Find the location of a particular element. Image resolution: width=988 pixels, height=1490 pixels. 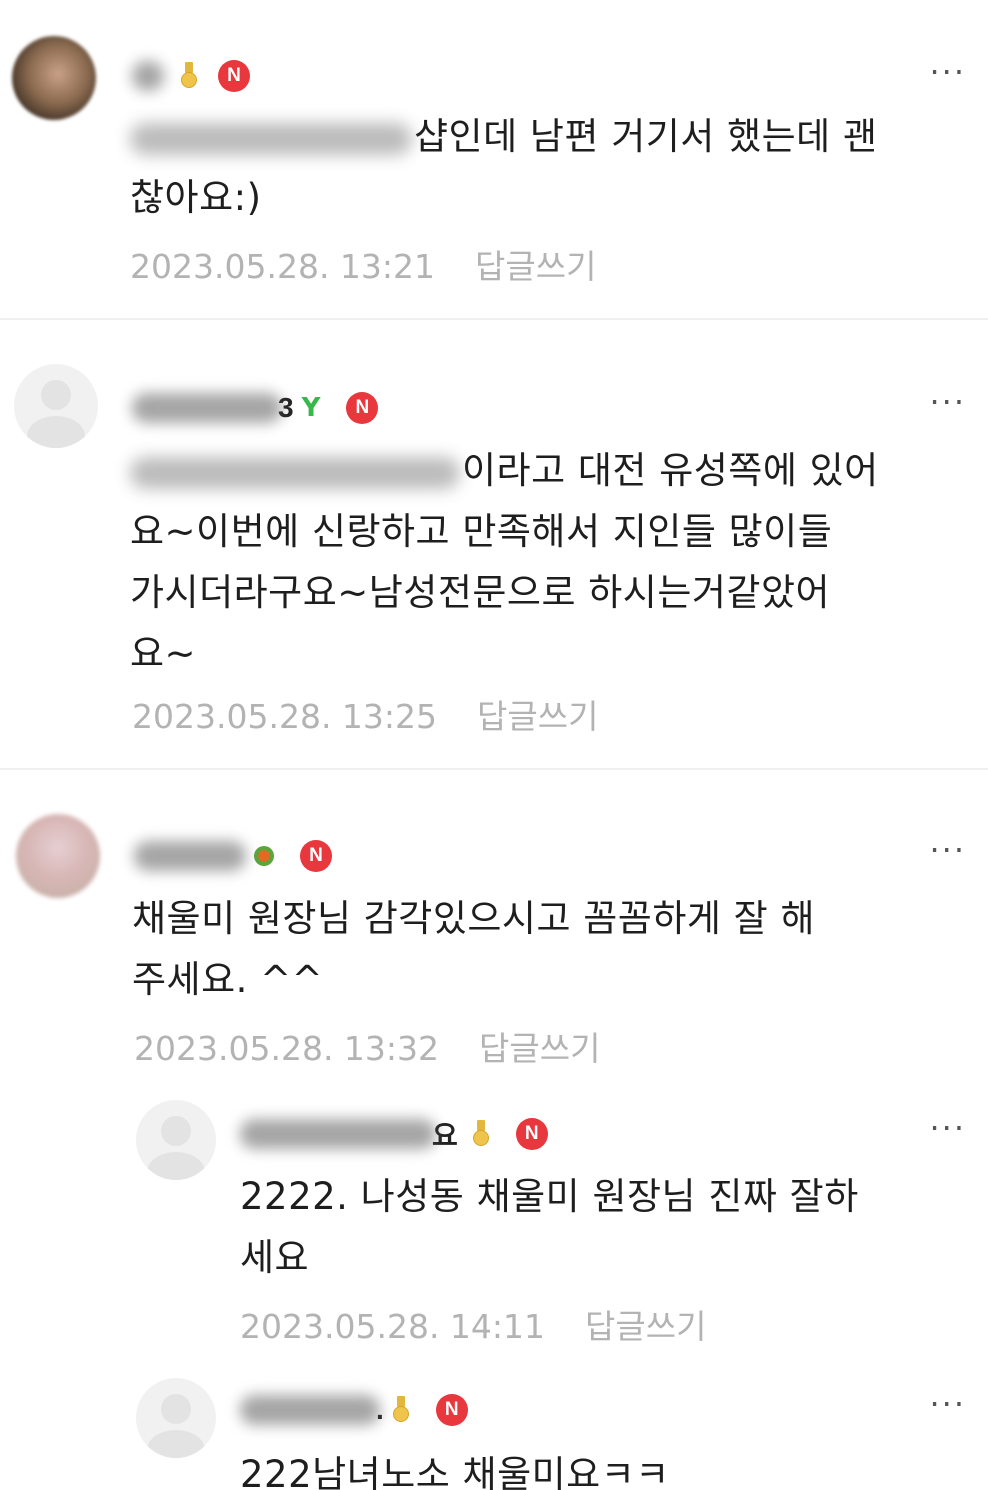

author-row: . N is located at coordinates (354, 1410).